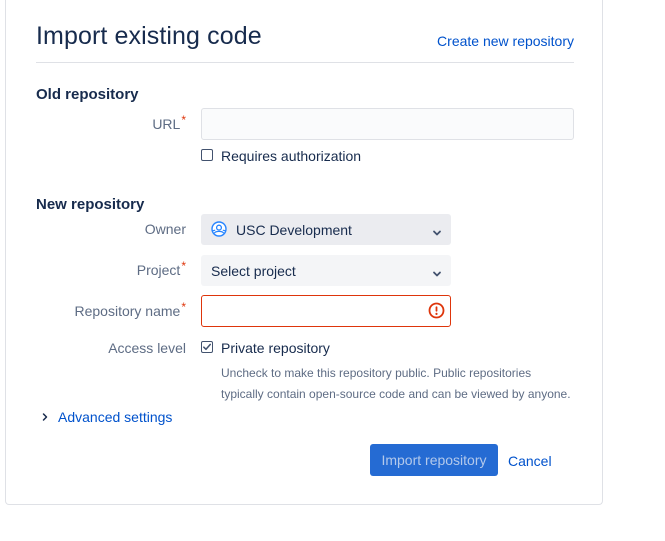 The image size is (665, 541). I want to click on project-select-value: Select project, so click(253, 271).